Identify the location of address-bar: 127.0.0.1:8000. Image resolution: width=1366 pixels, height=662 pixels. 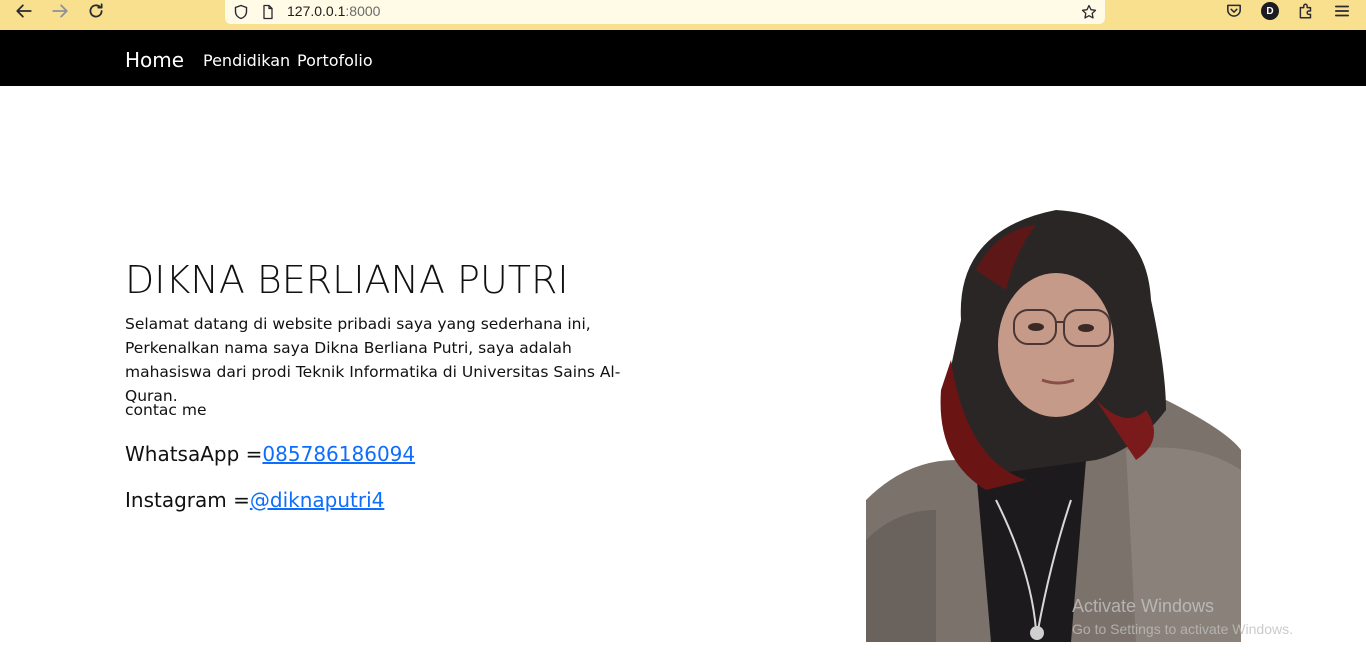
(665, 12).